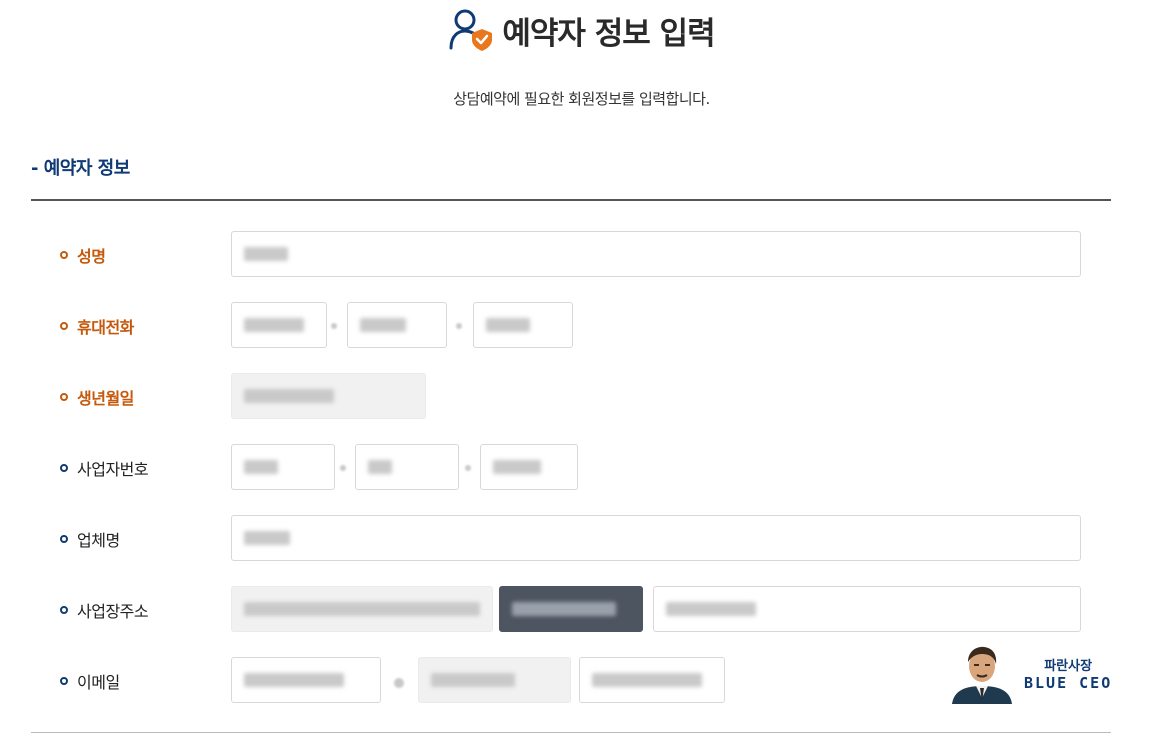 This screenshot has width=1163, height=756. Describe the element at coordinates (982, 675) in the screenshot. I see `ceo-portrait-icon` at that location.